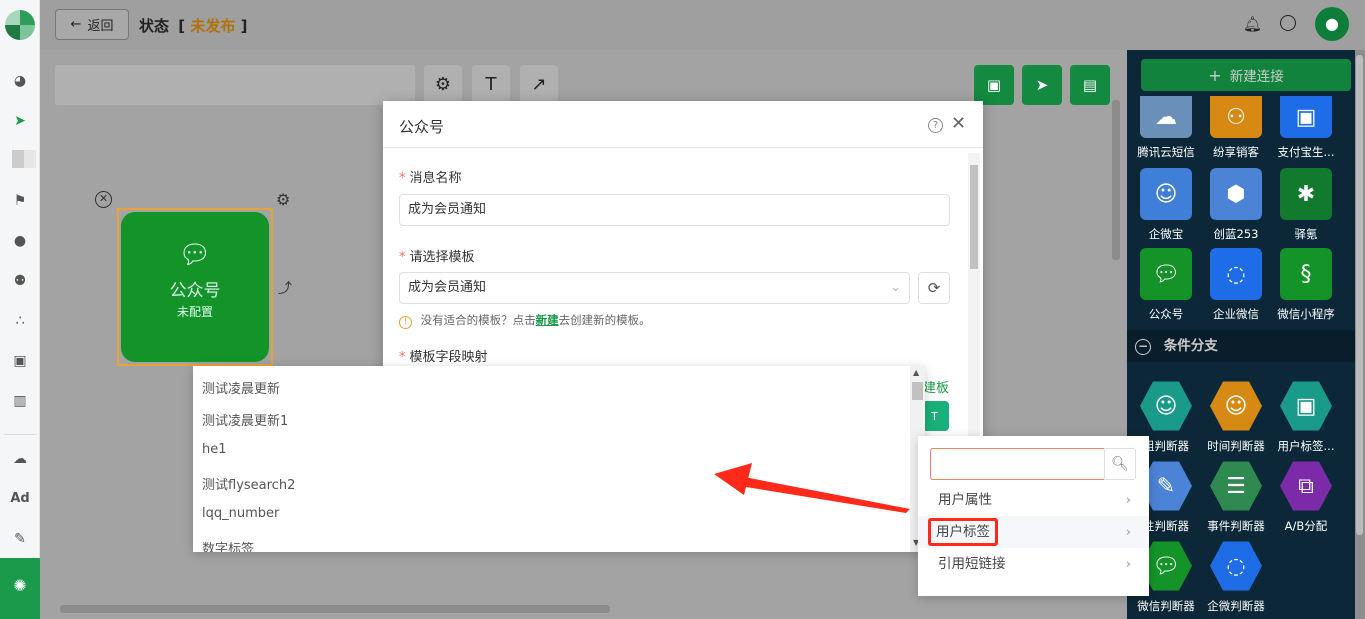 The height and width of the screenshot is (619, 1365). Describe the element at coordinates (335, 609) in the screenshot. I see `canvas-horizontal-scrollbar` at that location.